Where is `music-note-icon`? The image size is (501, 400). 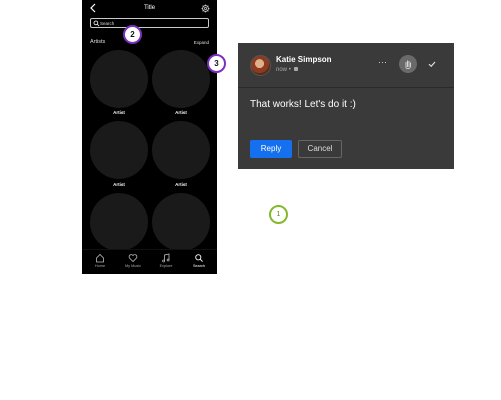
music-note-icon is located at coordinates (166, 258).